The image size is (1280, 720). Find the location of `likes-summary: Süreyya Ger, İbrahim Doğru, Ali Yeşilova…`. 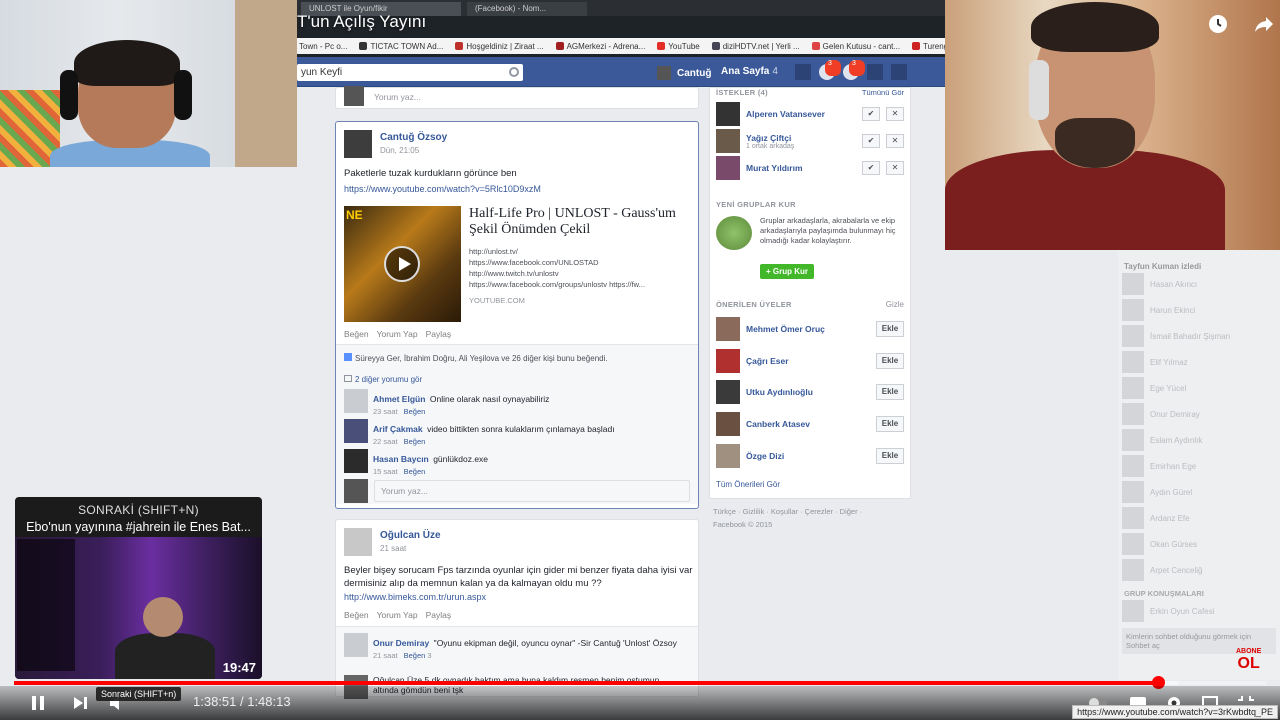

likes-summary: Süreyya Ger, İbrahim Doğru, Ali Yeşilova… is located at coordinates (476, 358).